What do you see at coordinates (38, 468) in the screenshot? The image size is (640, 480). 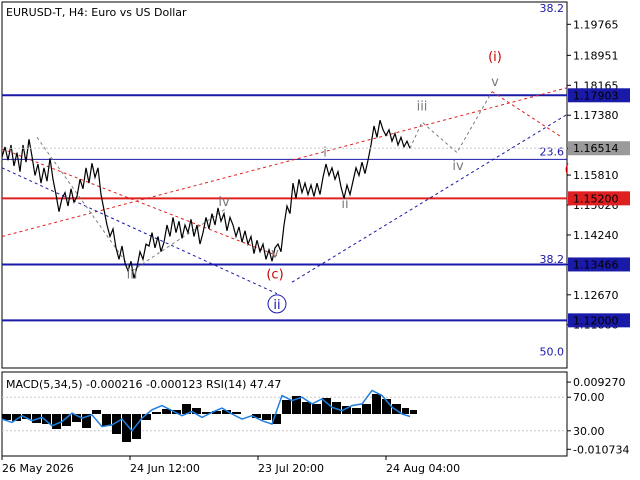 I see `time-tick-label: 26 May 2026` at bounding box center [38, 468].